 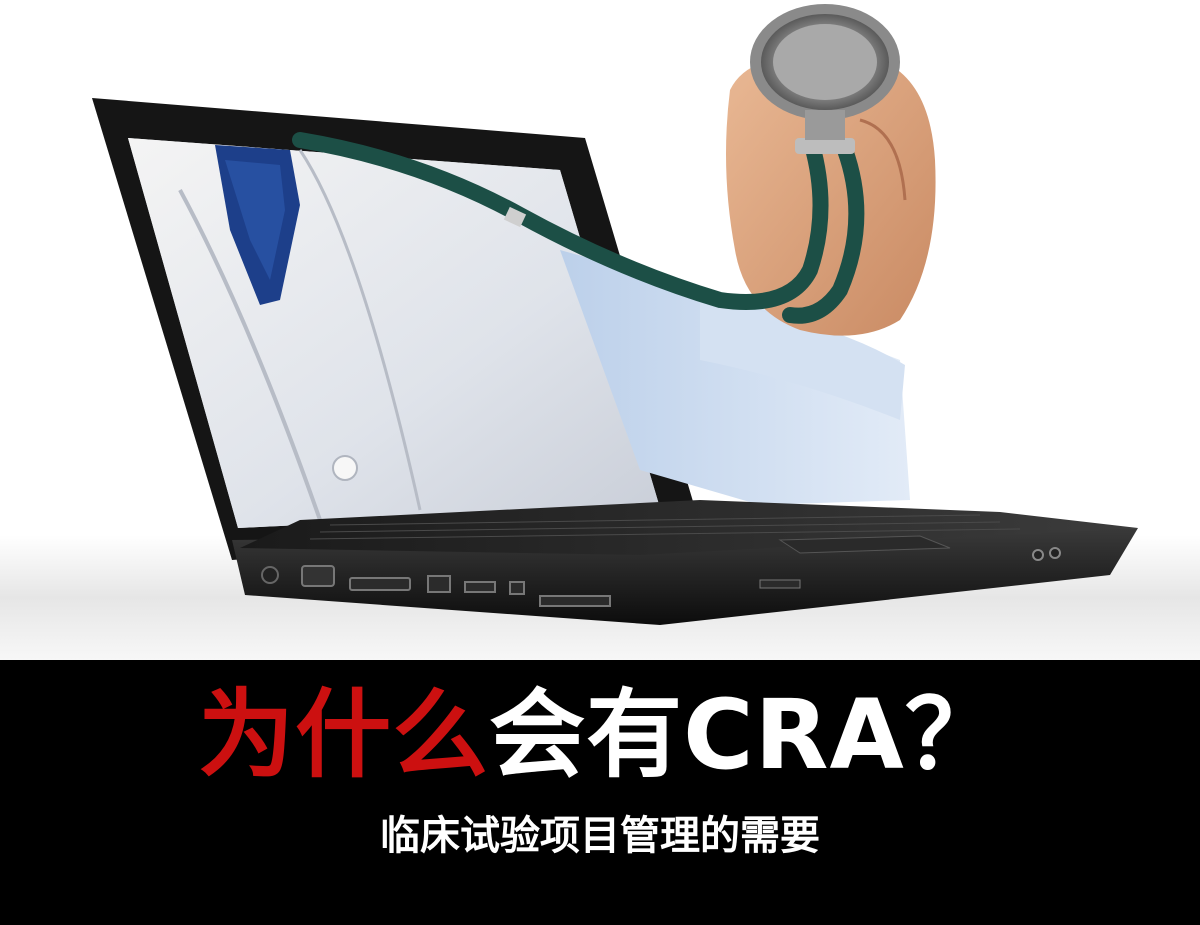 What do you see at coordinates (600, 836) in the screenshot?
I see `slide-subtitle: 临床试验项目管理的需要` at bounding box center [600, 836].